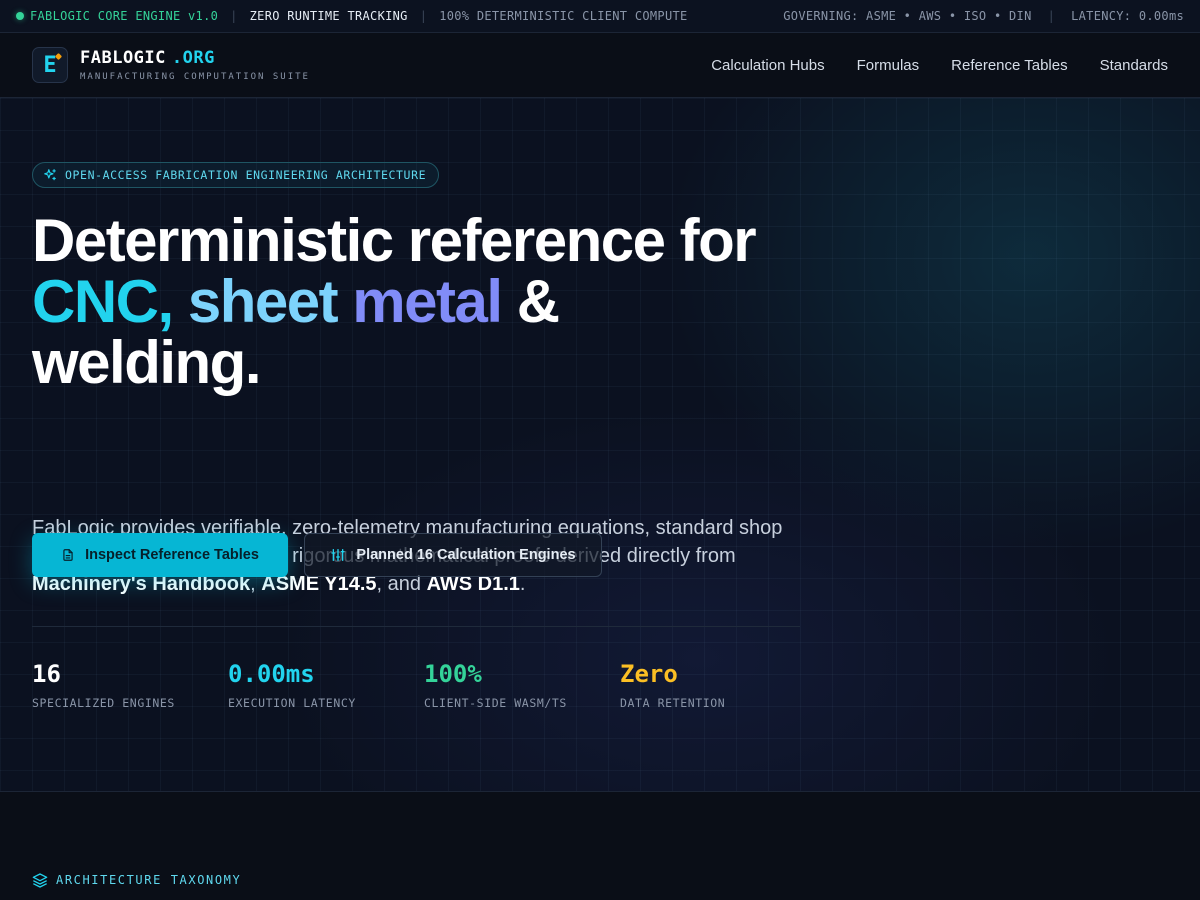 This screenshot has height=900, width=1200. Describe the element at coordinates (673, 703) in the screenshot. I see `stat-label: DATA RETENTION` at that location.